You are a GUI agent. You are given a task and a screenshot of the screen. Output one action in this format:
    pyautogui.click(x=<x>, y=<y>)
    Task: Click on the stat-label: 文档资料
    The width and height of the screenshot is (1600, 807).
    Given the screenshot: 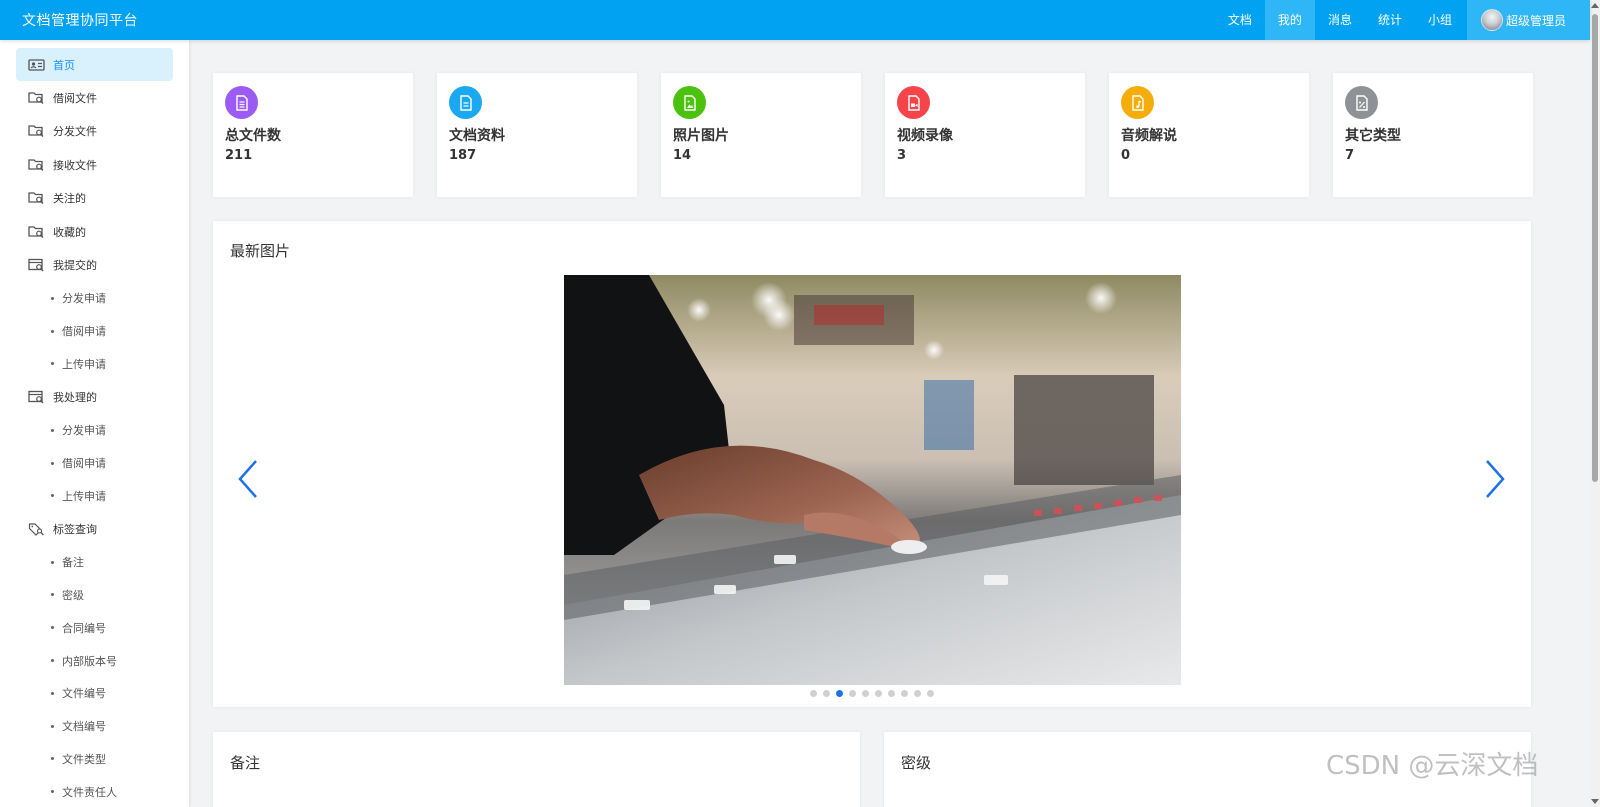 What is the action you would take?
    pyautogui.click(x=477, y=136)
    